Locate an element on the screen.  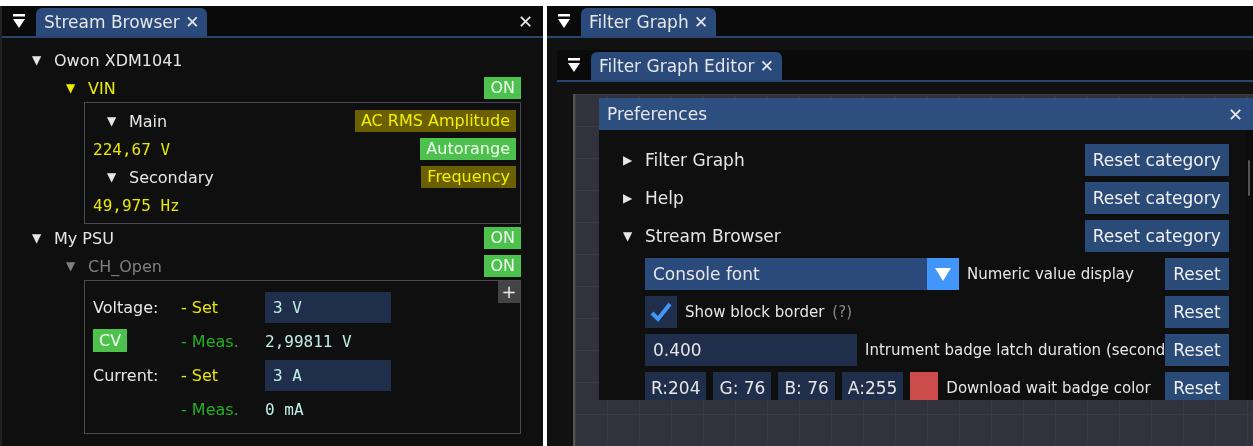
mode-badge: AC RMS Amplitude is located at coordinates (435, 121).